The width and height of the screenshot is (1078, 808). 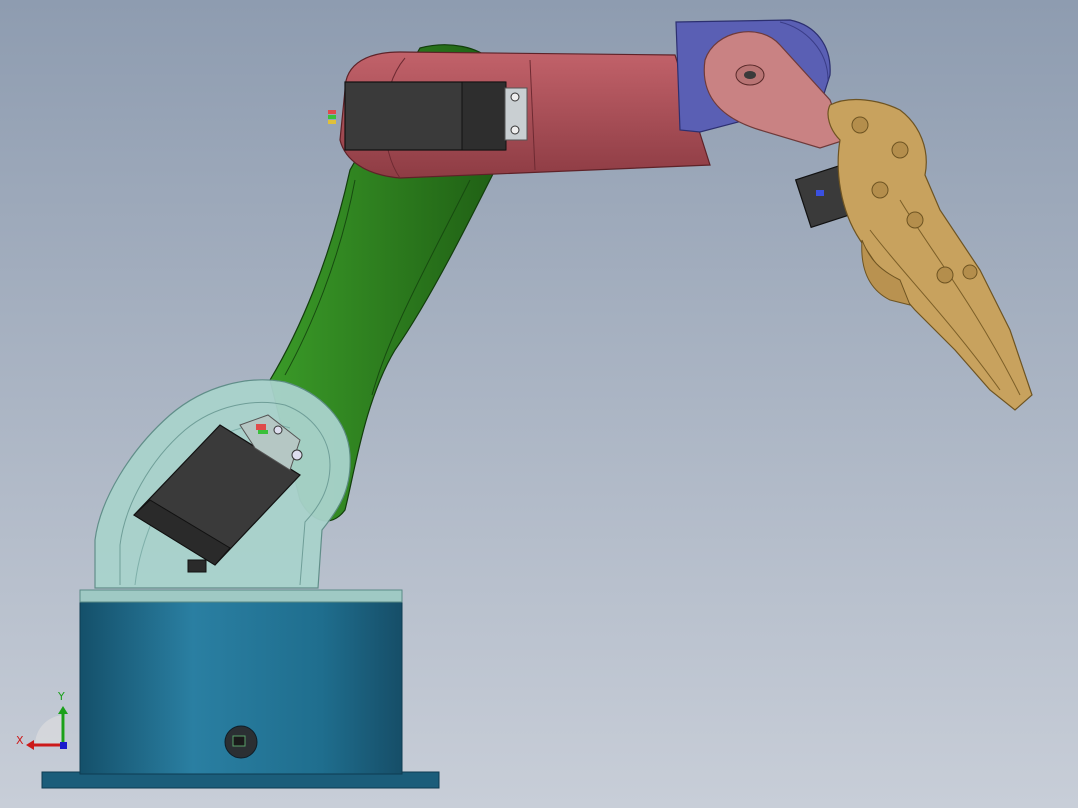 I want to click on forearm-link, so click(x=519, y=115).